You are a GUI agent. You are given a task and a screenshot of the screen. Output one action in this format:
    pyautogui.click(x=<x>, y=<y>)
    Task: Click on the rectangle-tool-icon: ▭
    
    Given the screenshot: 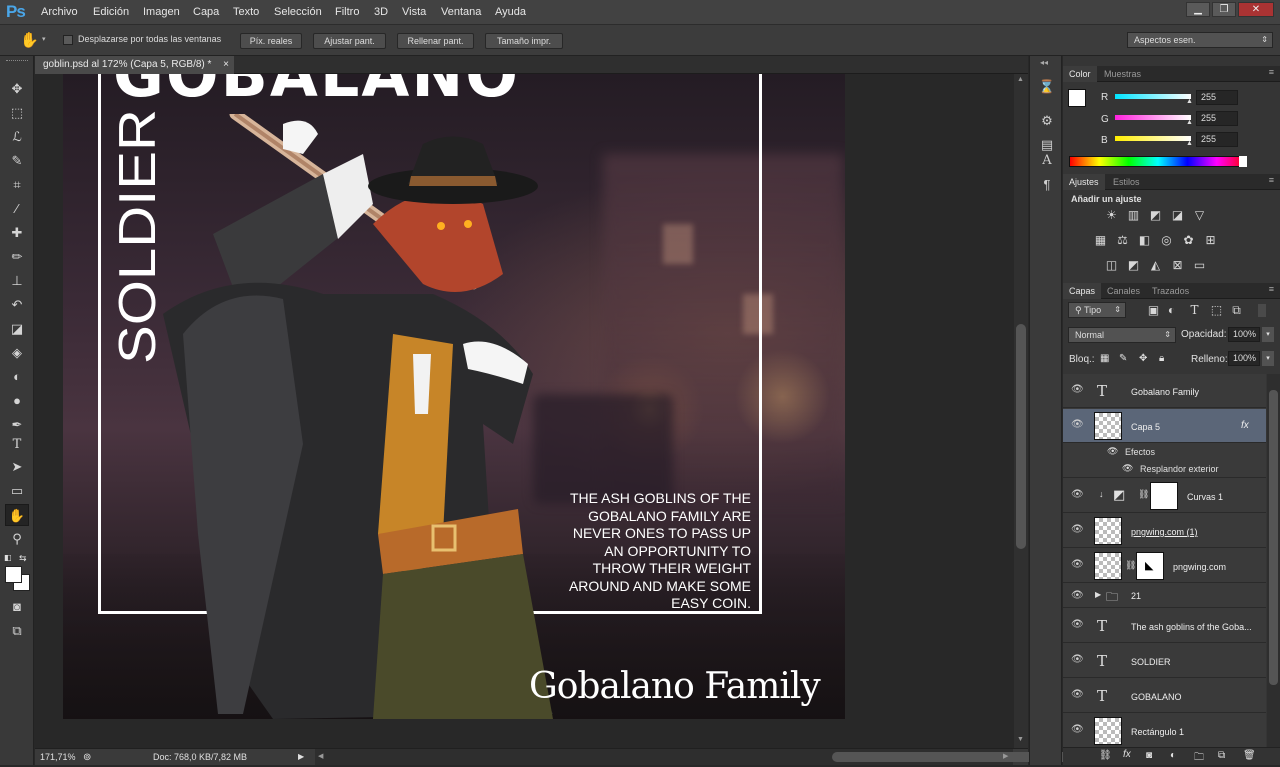 What is the action you would take?
    pyautogui.click(x=17, y=491)
    